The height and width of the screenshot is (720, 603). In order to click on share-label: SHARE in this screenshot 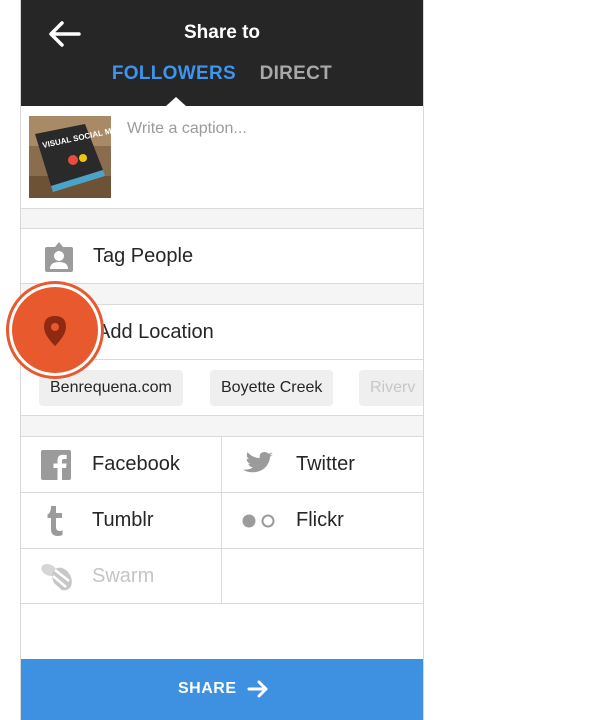, I will do `click(207, 688)`.